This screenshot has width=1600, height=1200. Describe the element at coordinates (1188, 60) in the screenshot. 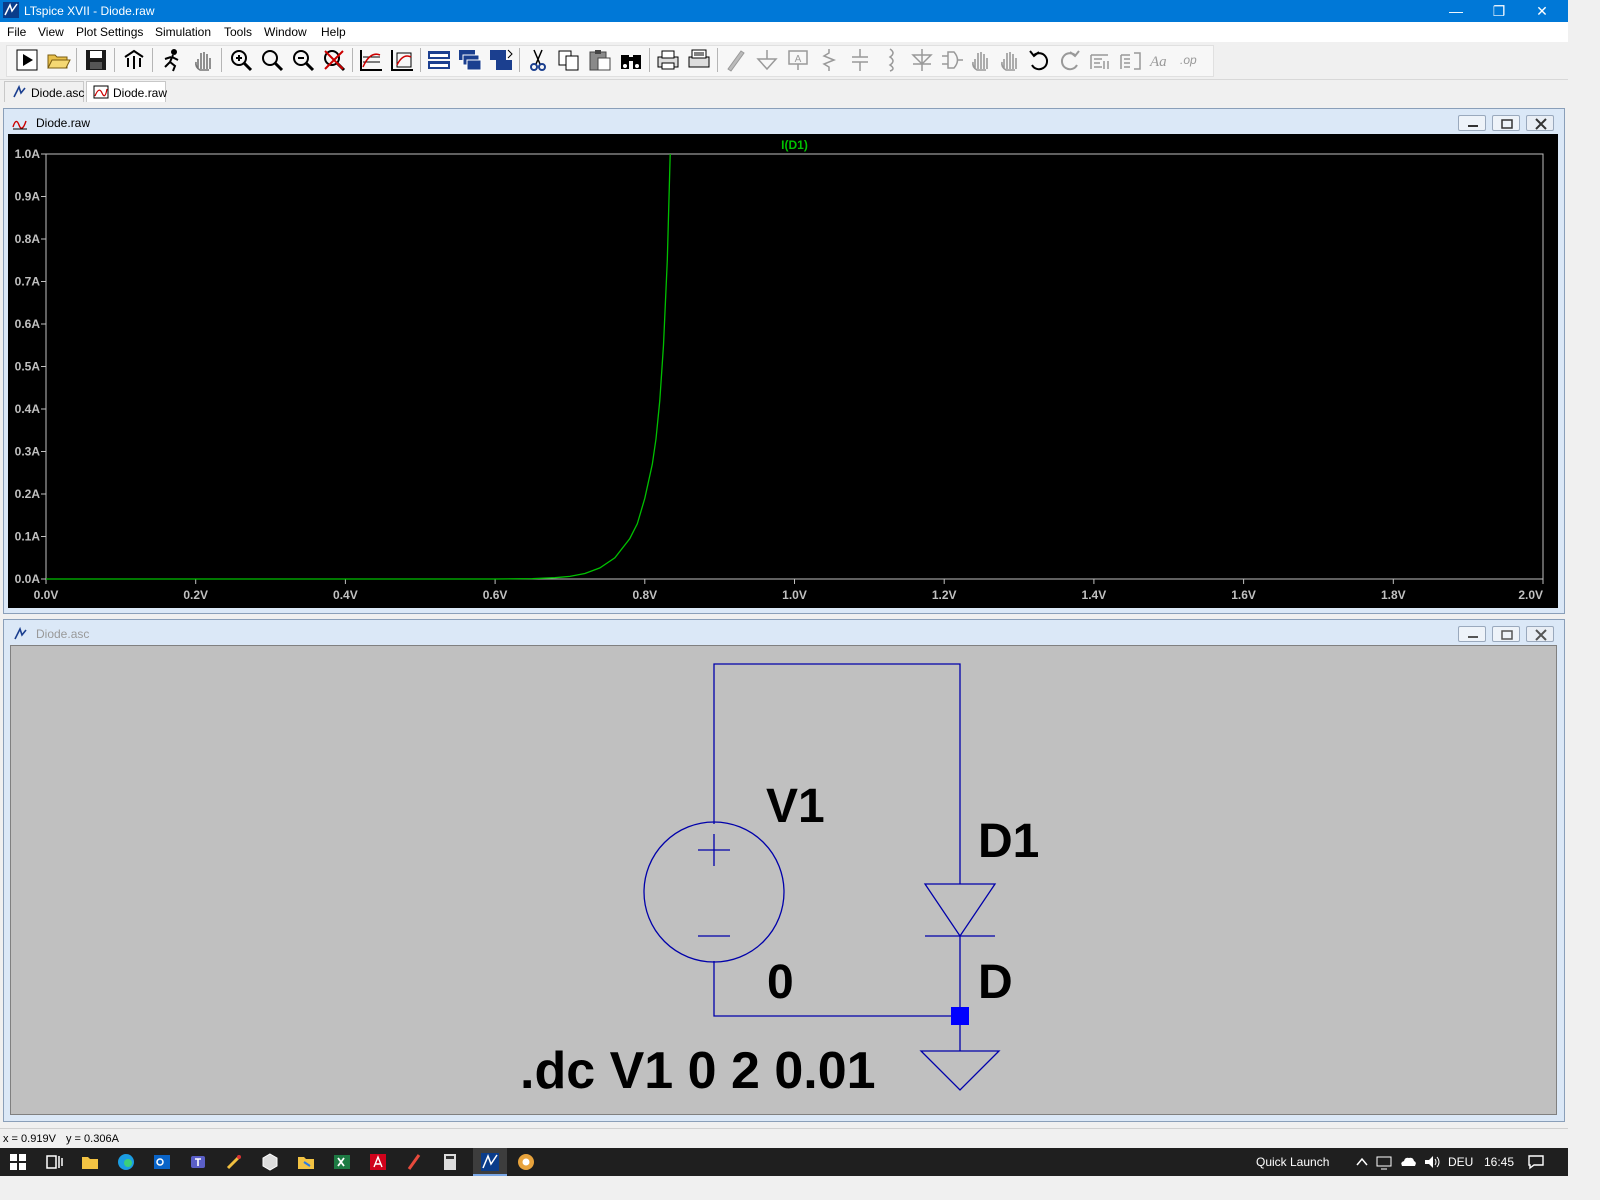

I see `svg-text: .op` at that location.